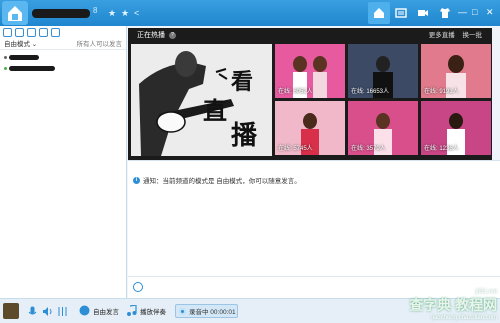  I want to click on list-button, so click(401, 13).